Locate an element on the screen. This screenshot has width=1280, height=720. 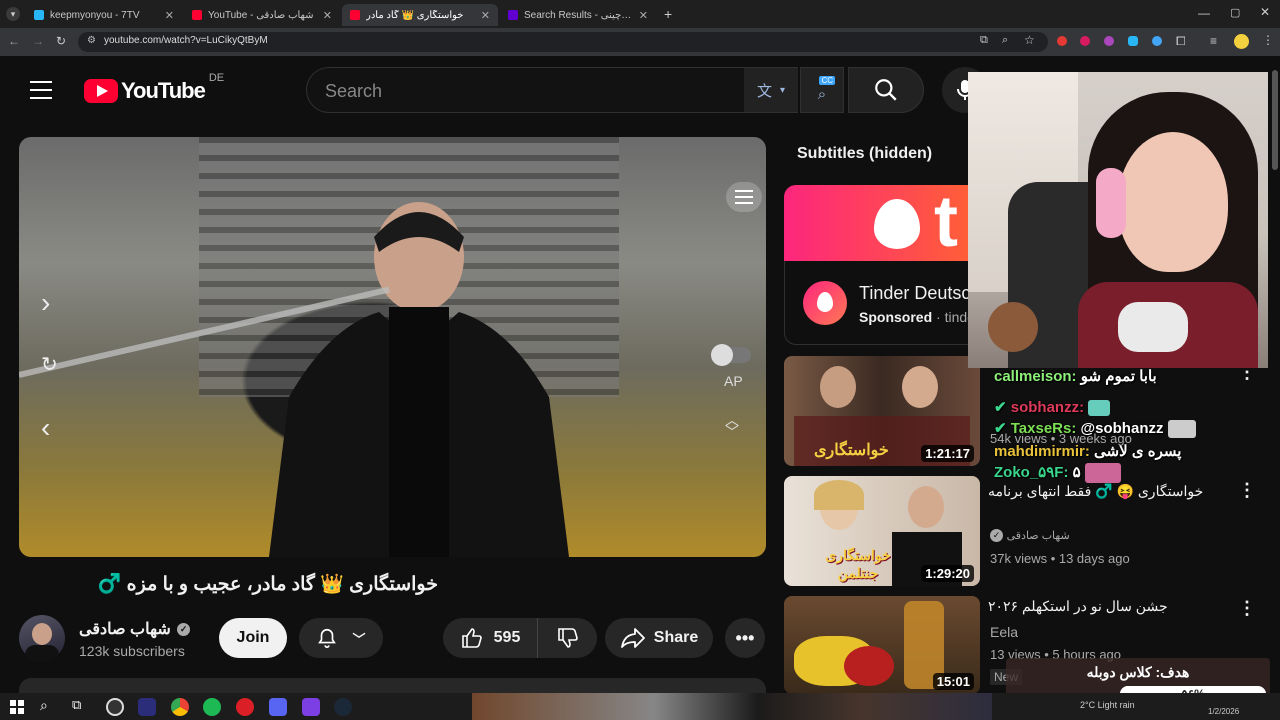
browser-tab-label: keepmyonyou - 7TV is located at coordinates (95, 15).